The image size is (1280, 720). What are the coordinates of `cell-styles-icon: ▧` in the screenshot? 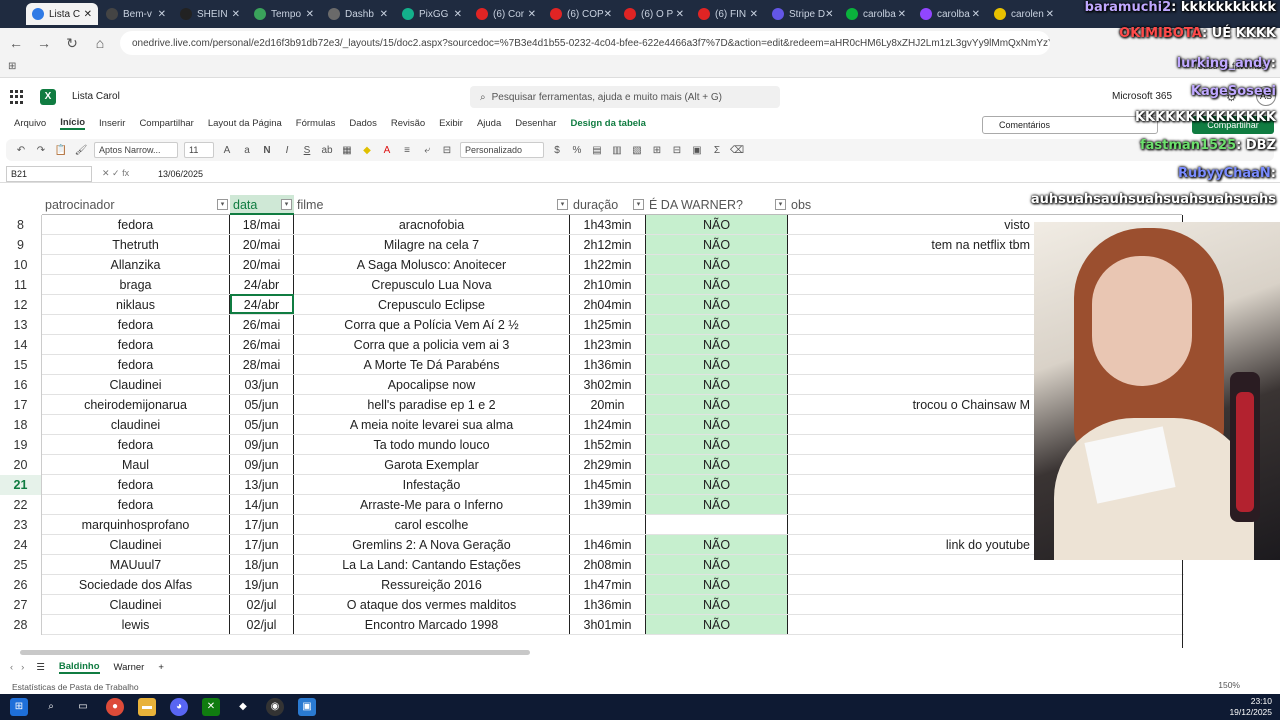 It's located at (637, 150).